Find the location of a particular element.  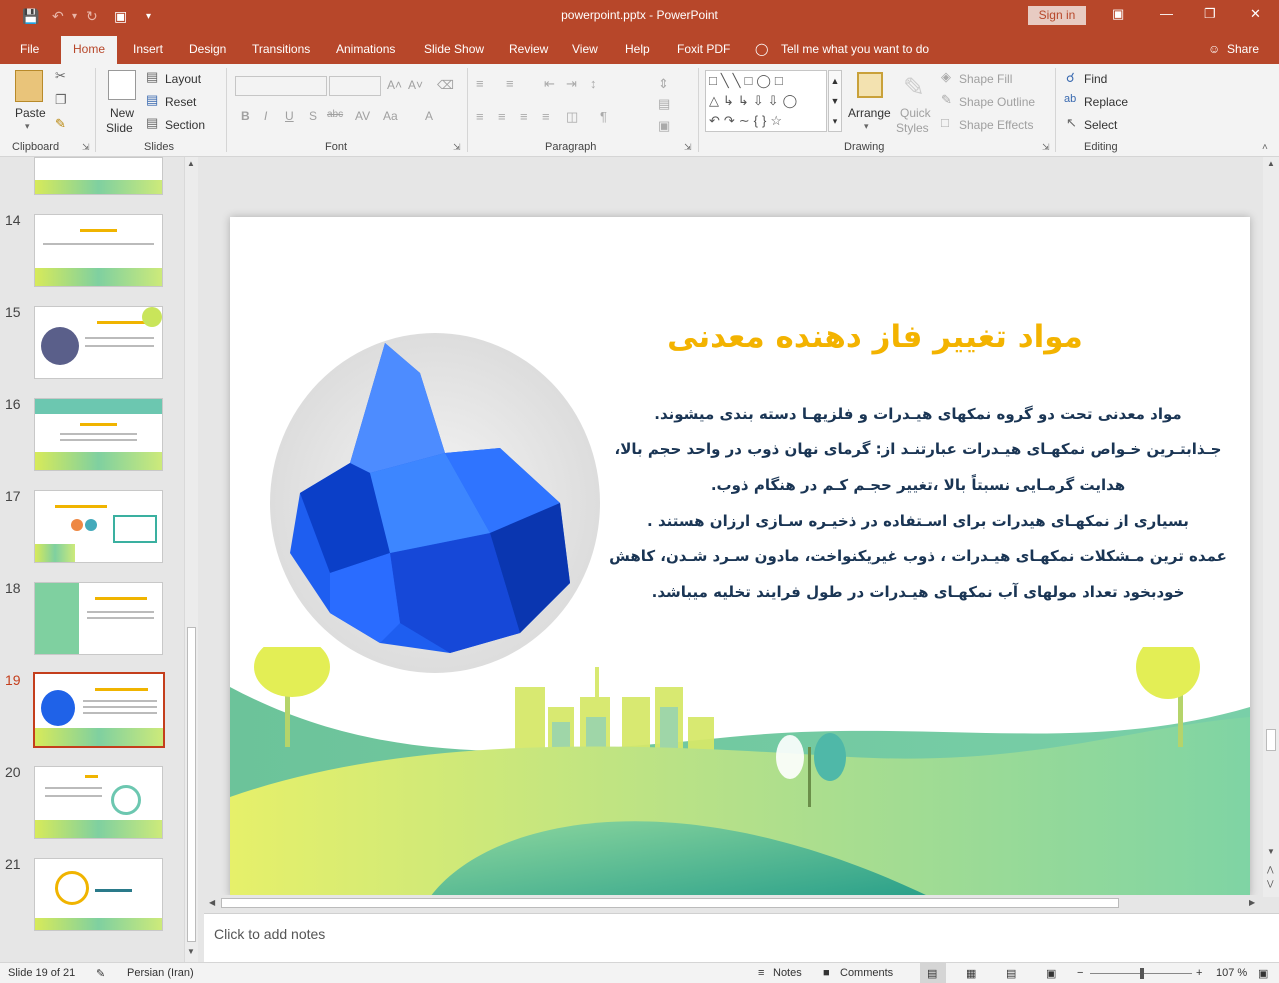

justify-icon: ≡ is located at coordinates (546, 116).